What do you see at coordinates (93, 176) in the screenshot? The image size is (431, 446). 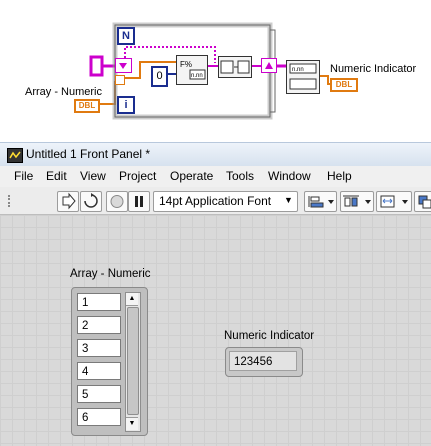 I see `menu-view: View` at bounding box center [93, 176].